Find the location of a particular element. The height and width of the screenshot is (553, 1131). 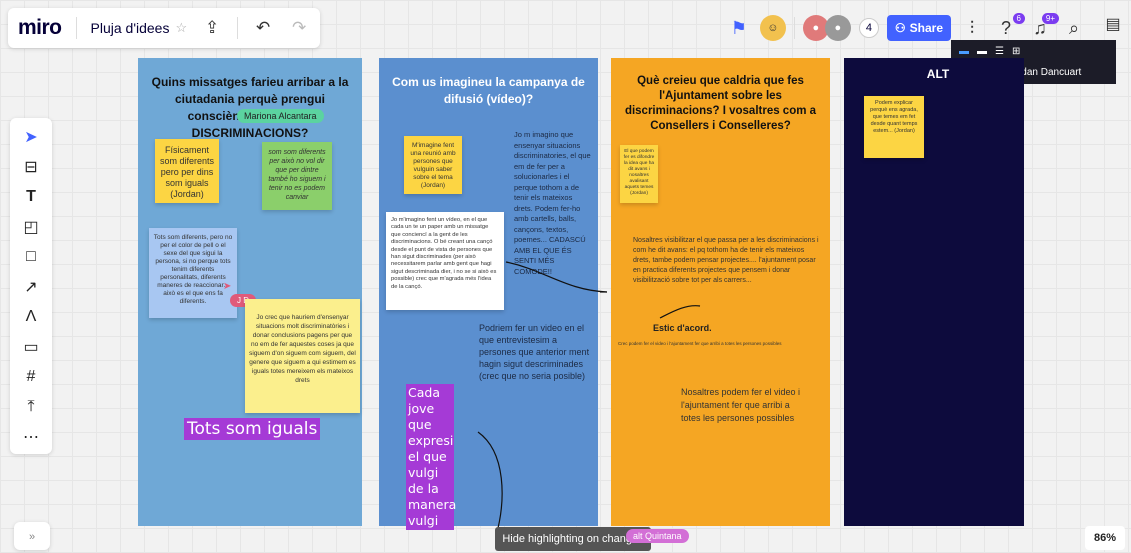

redo-icon: ↷ is located at coordinates (299, 28).